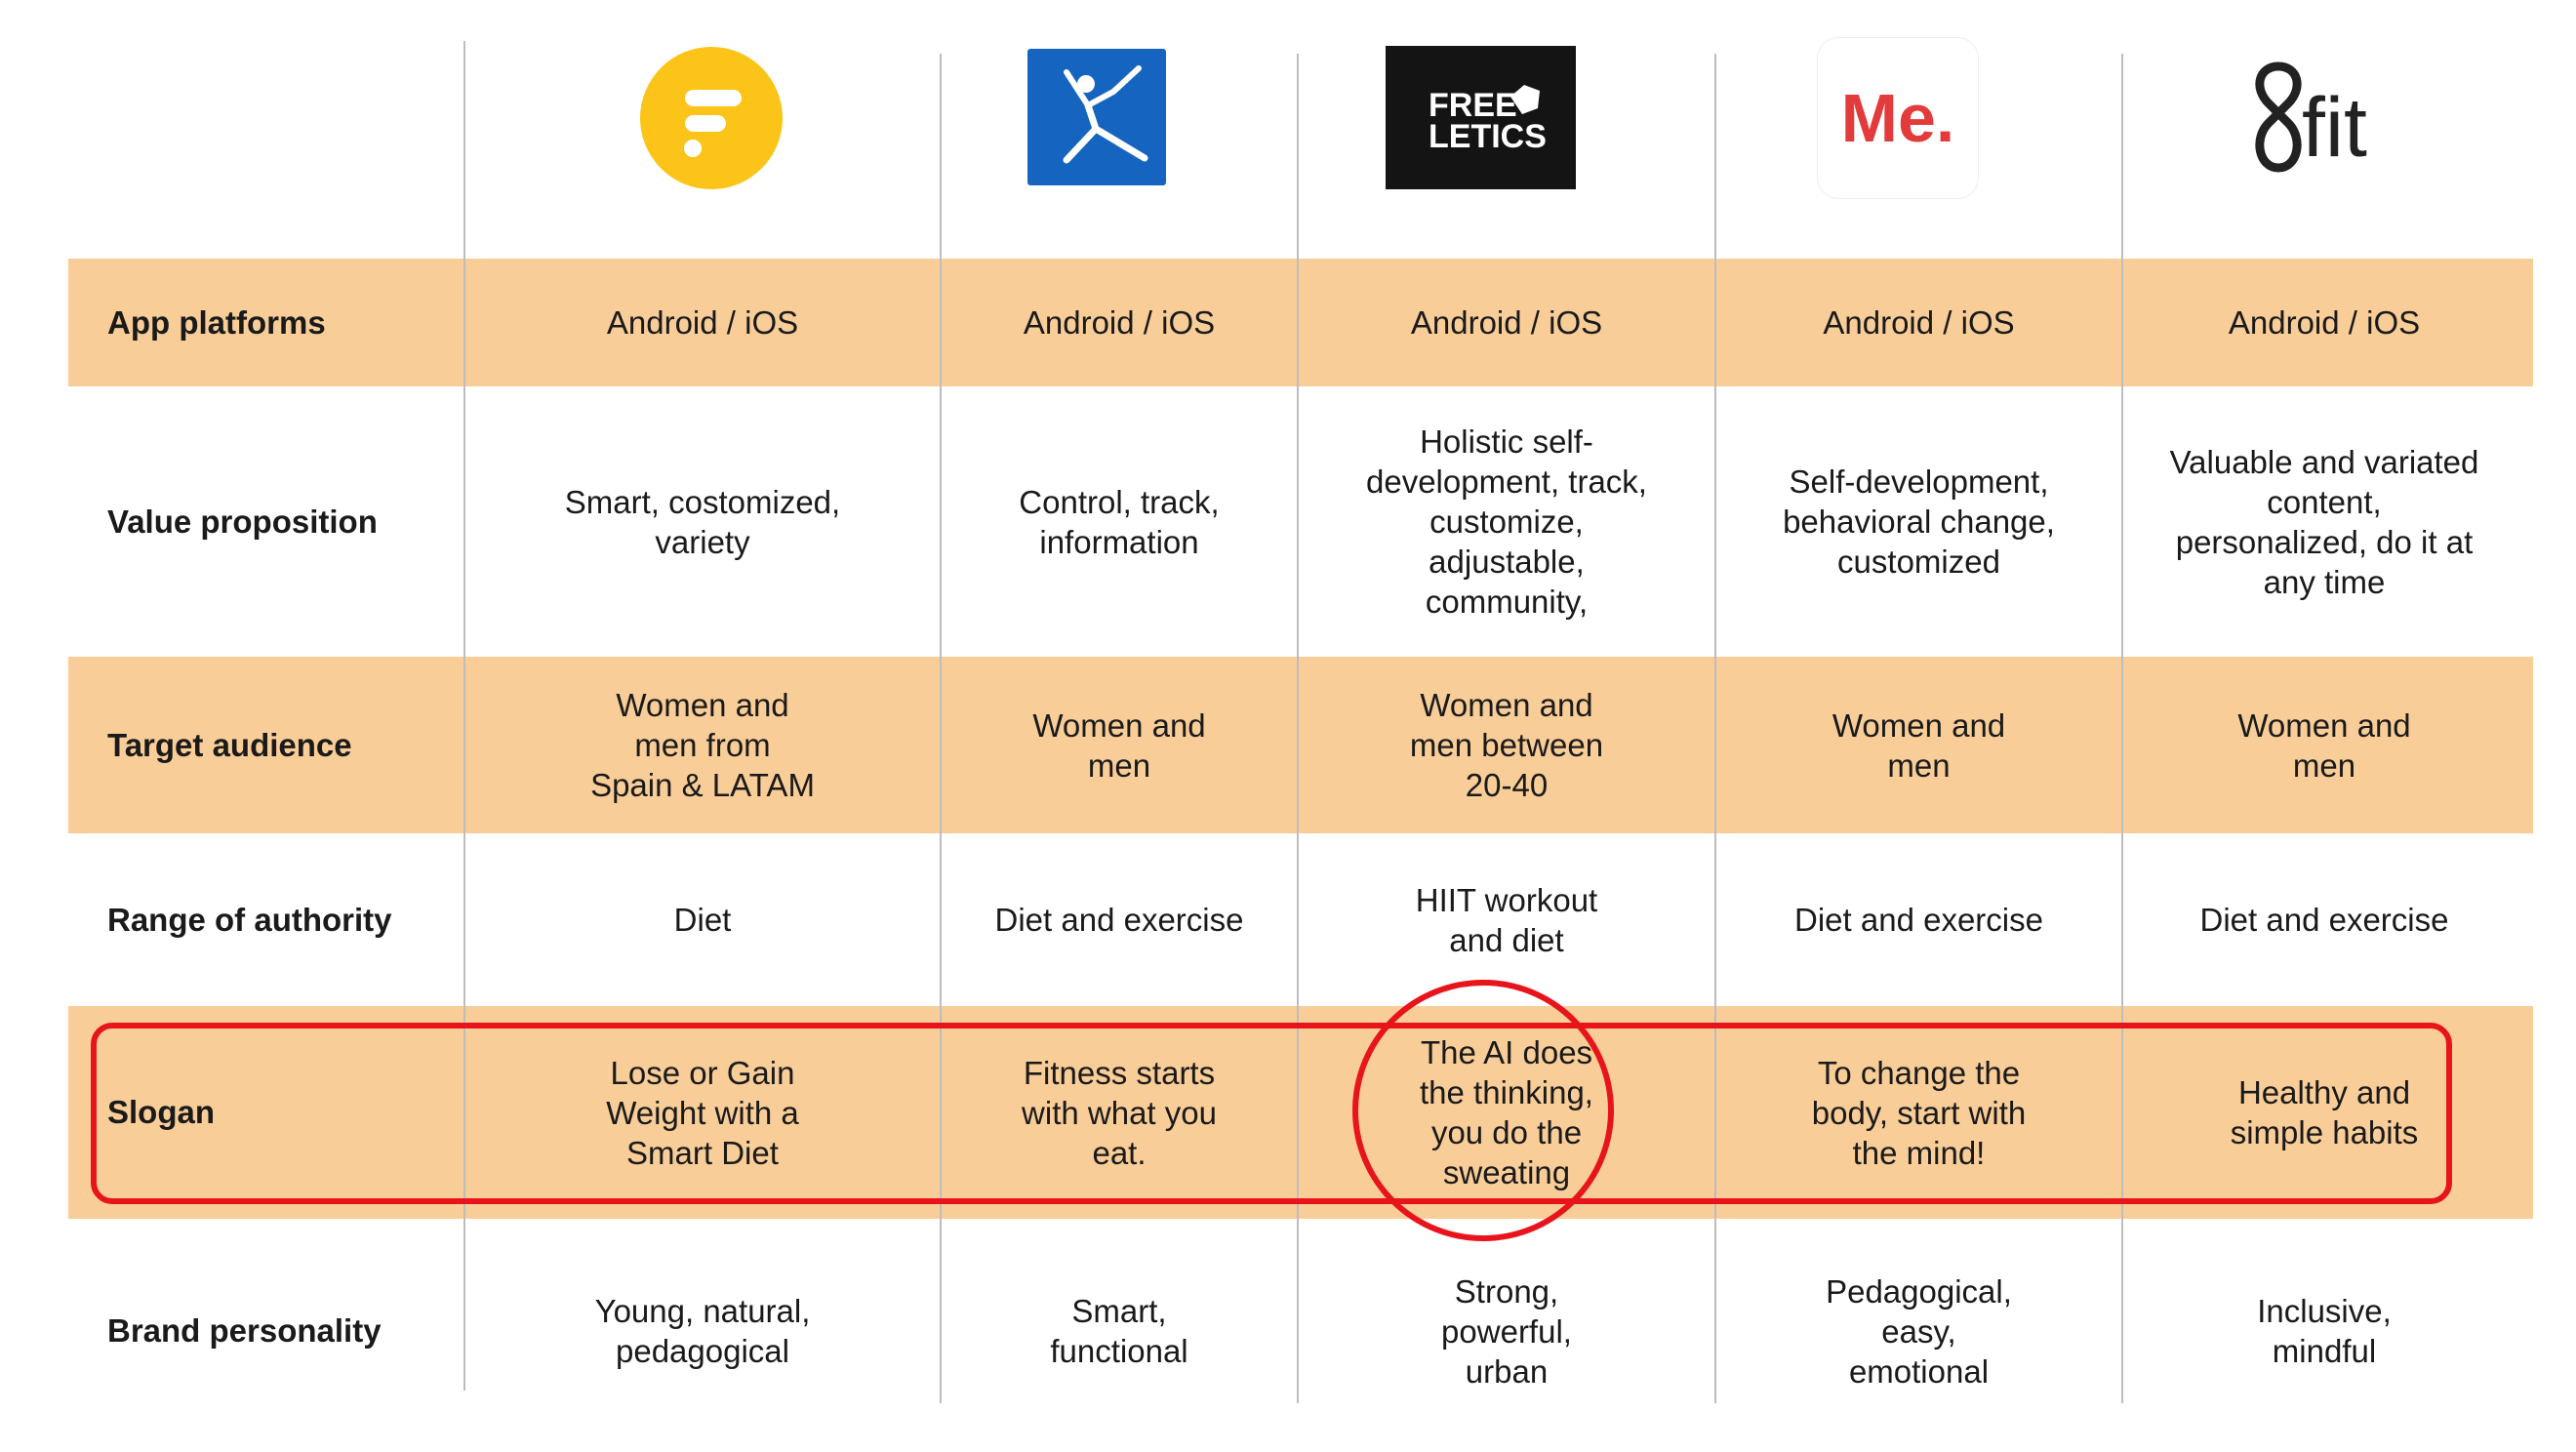  I want to click on myfitnesspal-logo, so click(1096, 117).